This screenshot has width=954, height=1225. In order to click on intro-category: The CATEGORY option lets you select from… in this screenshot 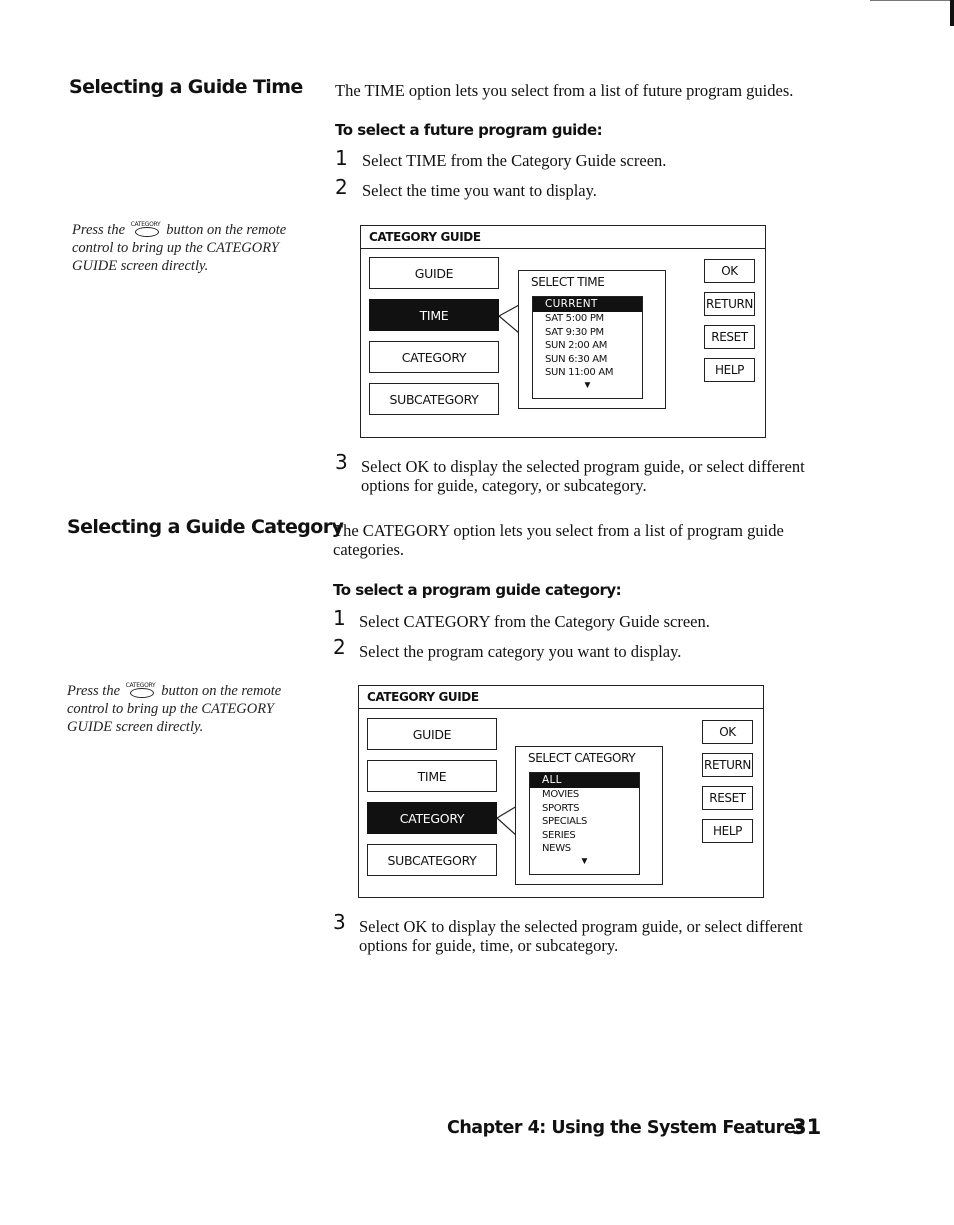, I will do `click(558, 540)`.